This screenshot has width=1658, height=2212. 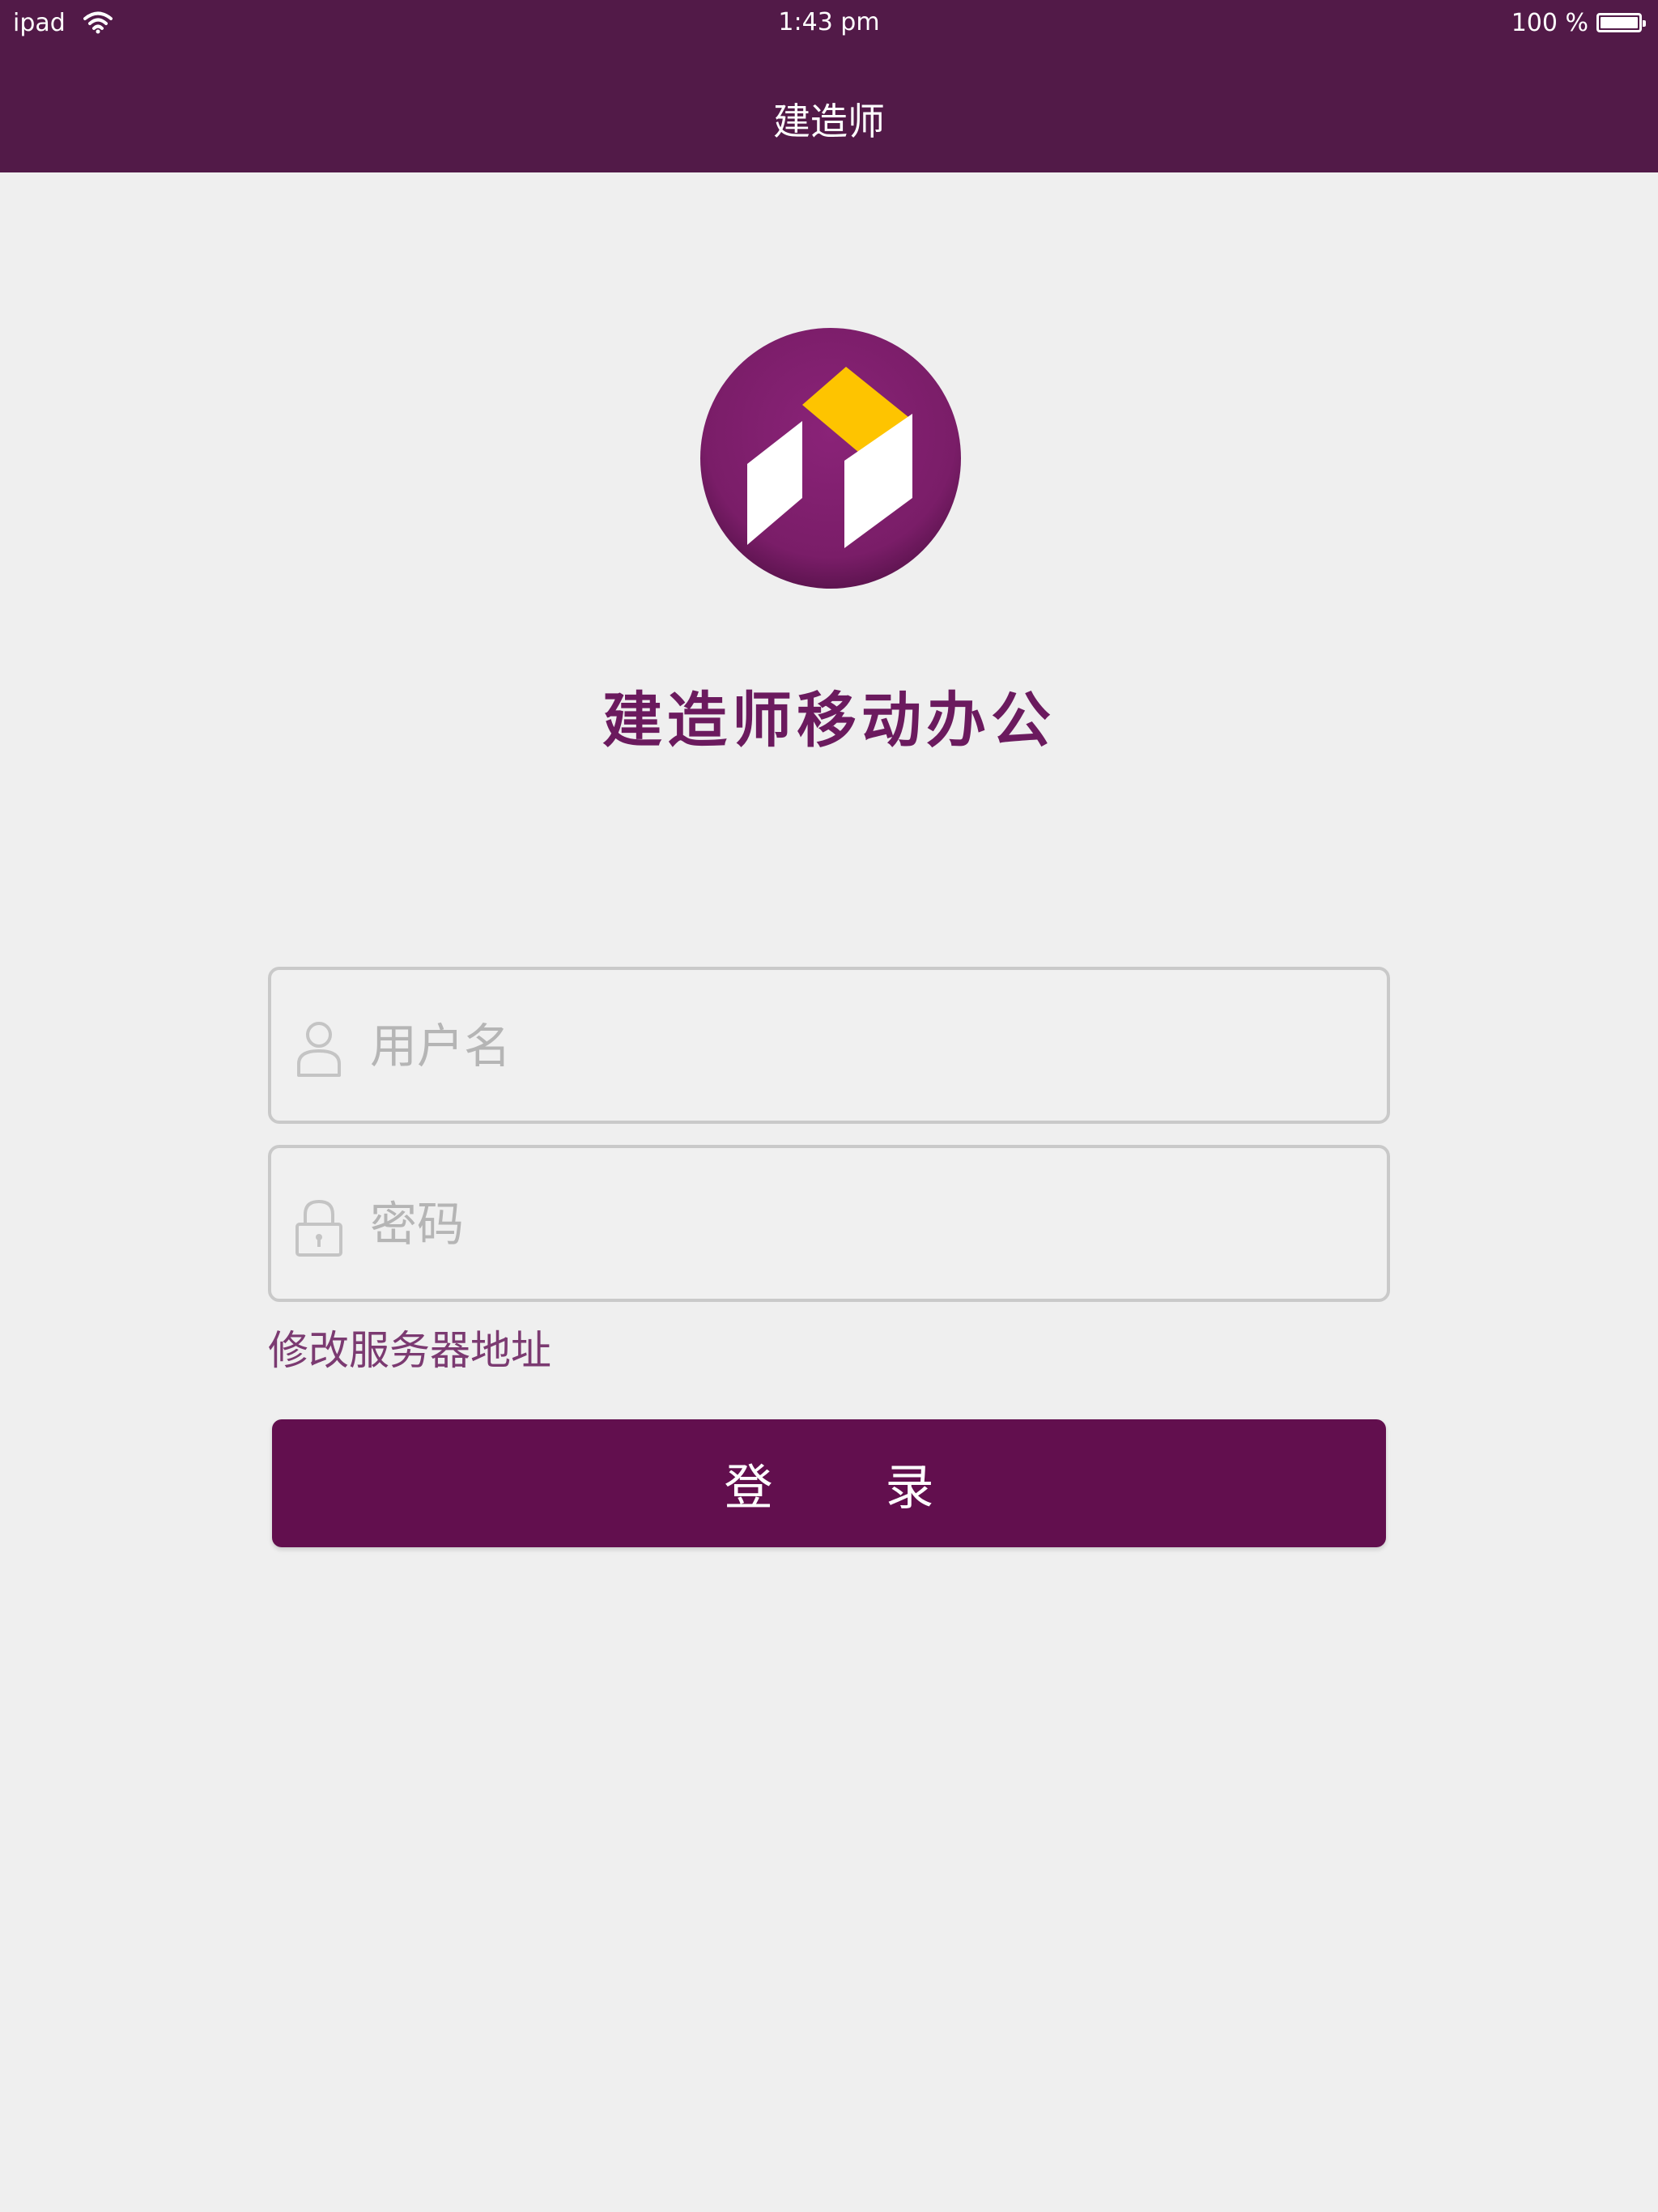 I want to click on lock-icon, so click(x=318, y=1228).